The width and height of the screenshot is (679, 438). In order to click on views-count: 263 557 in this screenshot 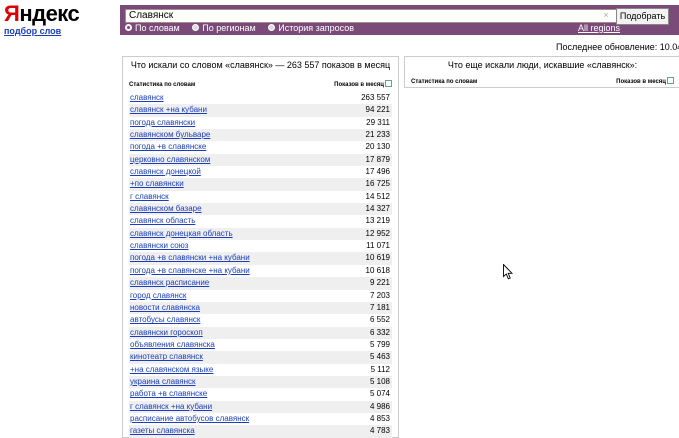, I will do `click(375, 97)`.